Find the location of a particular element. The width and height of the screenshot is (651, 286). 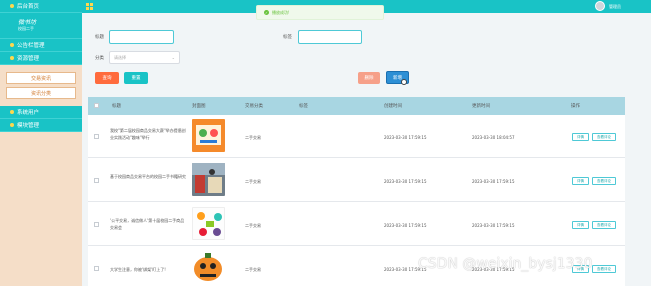

user-name: 管理员 is located at coordinates (615, 7).